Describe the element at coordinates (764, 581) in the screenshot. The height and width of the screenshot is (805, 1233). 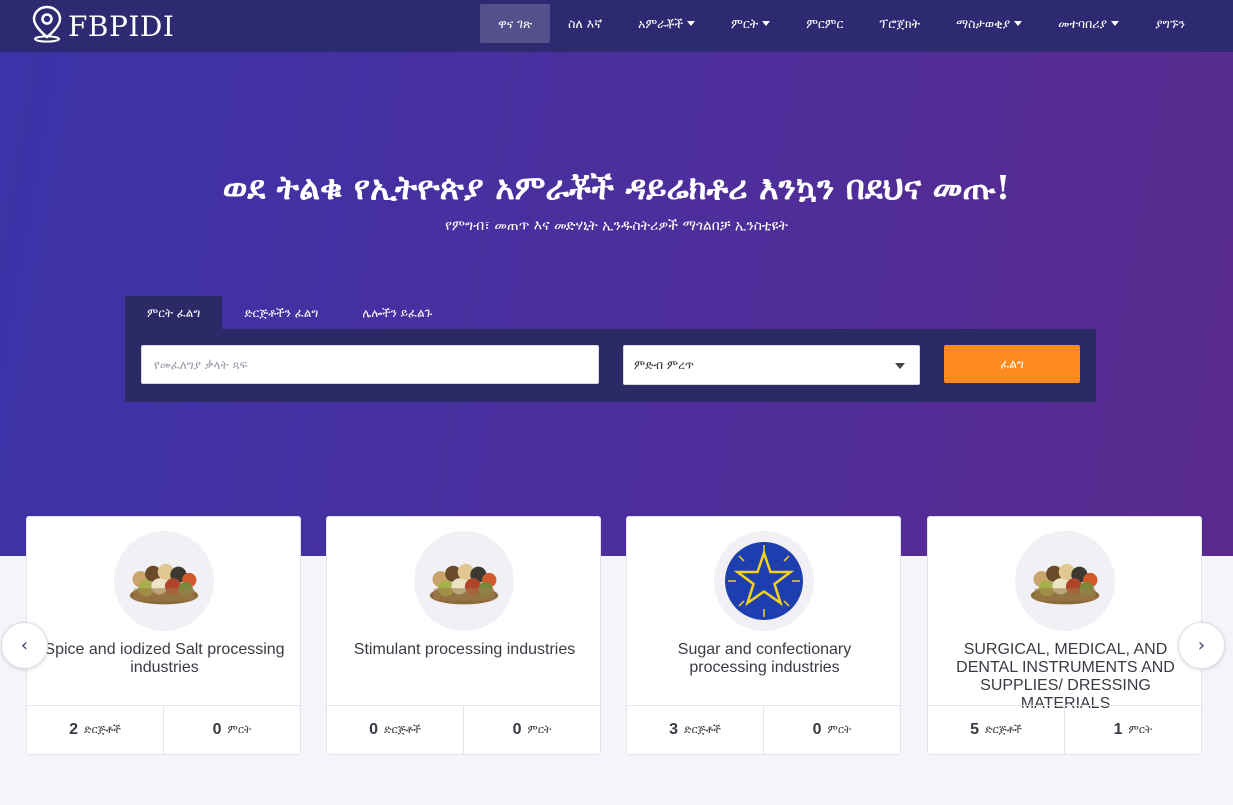
I see `ethiopian-emblem-image` at that location.